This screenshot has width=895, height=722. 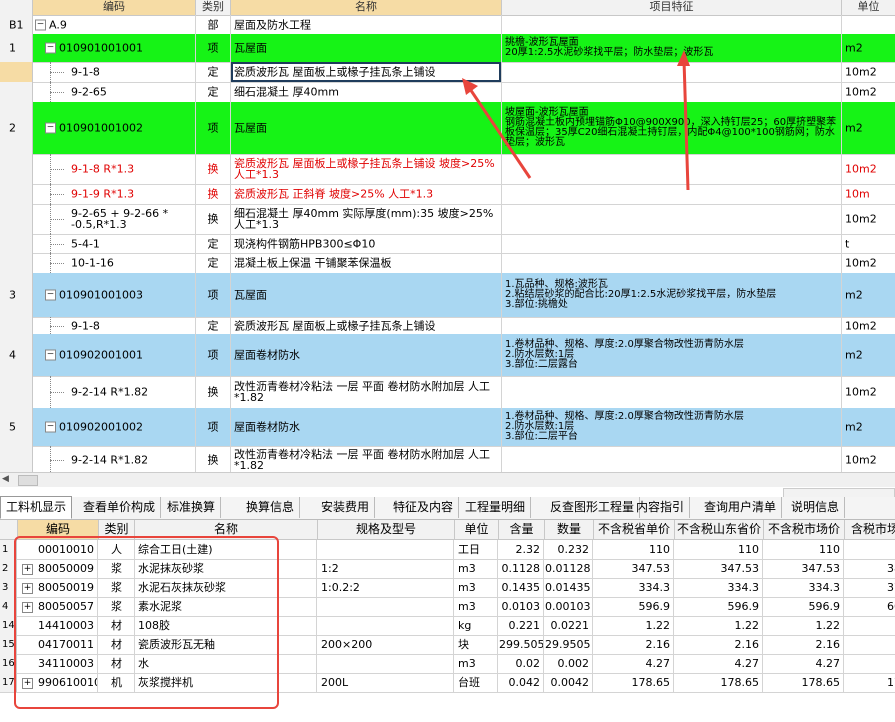 I want to click on name-text: 瓷质波形瓦 屋面板上或椽子挂瓦条上铺设, so click(x=335, y=72).